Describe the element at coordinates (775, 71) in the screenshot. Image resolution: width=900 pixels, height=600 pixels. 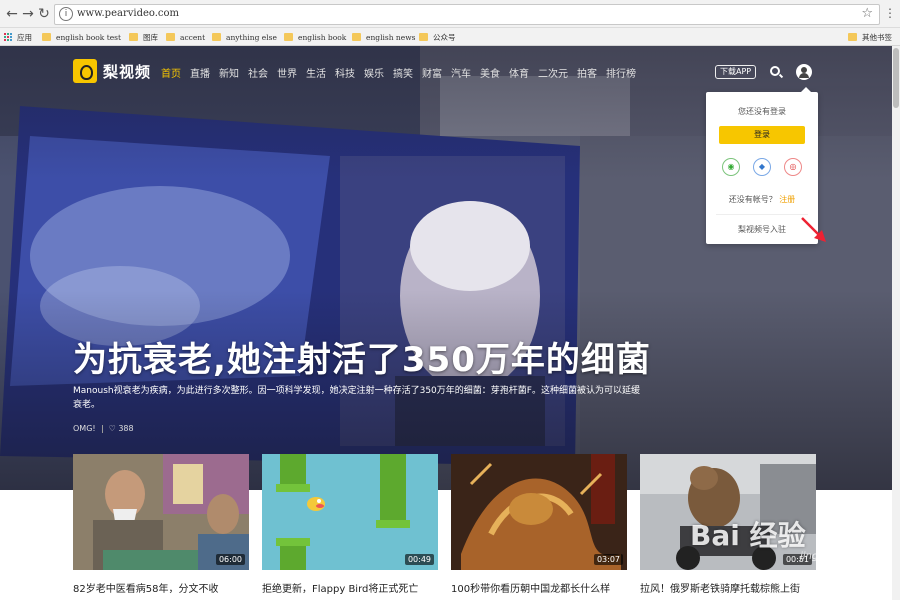
I see `search-icon` at that location.